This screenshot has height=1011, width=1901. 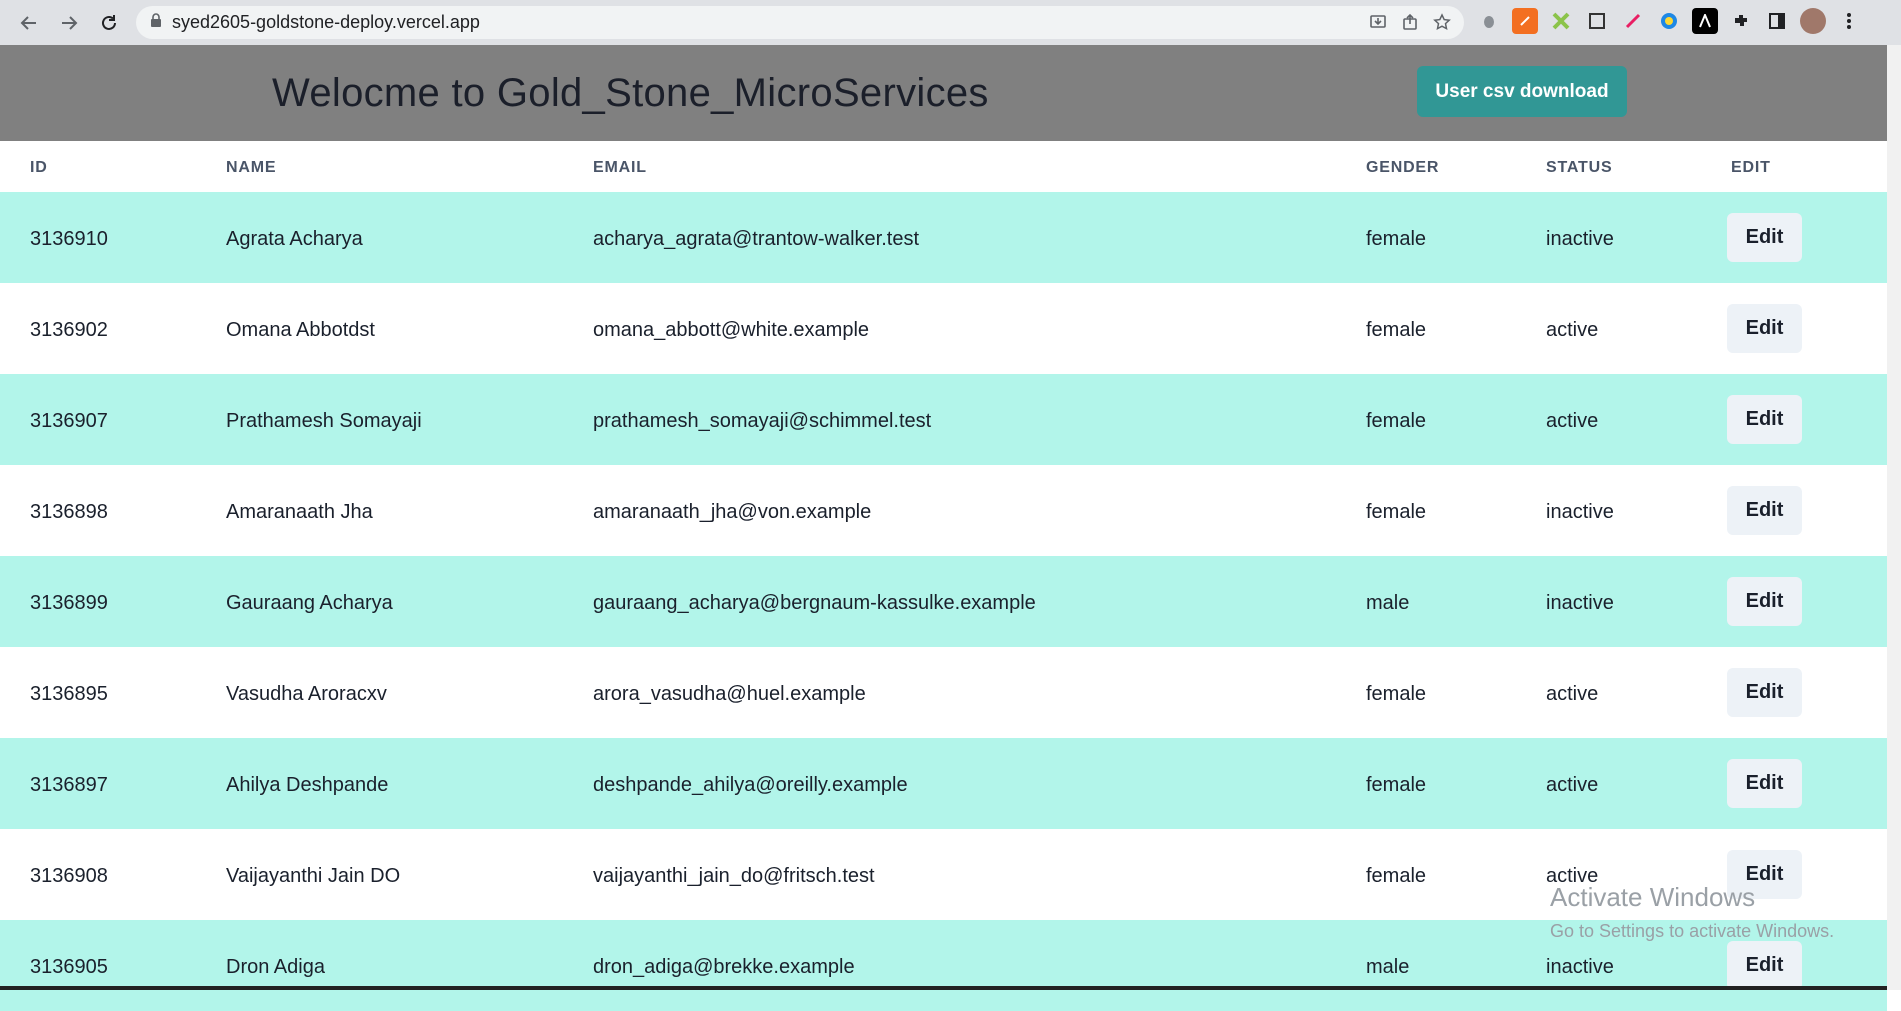 What do you see at coordinates (1653, 897) in the screenshot?
I see `watermark-title: Activate Windows` at bounding box center [1653, 897].